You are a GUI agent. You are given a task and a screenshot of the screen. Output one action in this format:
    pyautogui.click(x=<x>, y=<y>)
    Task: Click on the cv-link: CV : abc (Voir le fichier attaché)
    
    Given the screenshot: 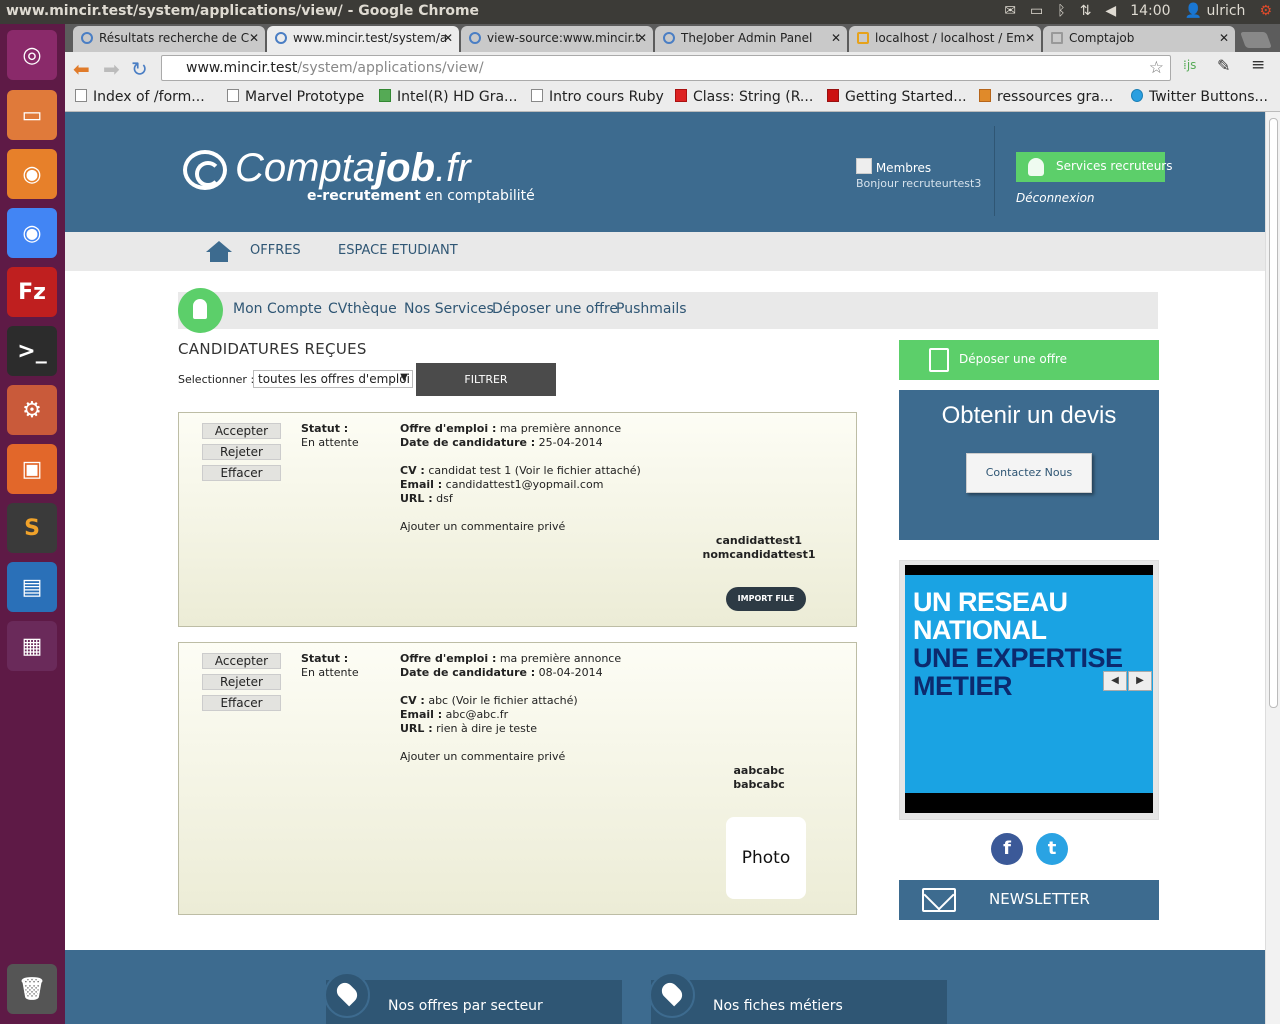 What is the action you would take?
    pyautogui.click(x=489, y=701)
    